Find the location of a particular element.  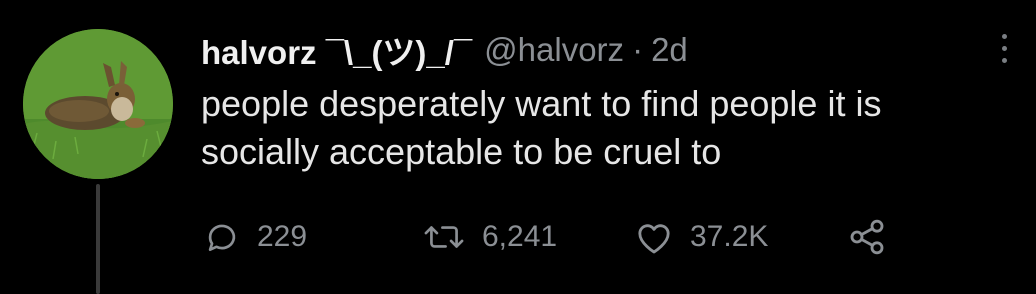

avatar is located at coordinates (98, 104).